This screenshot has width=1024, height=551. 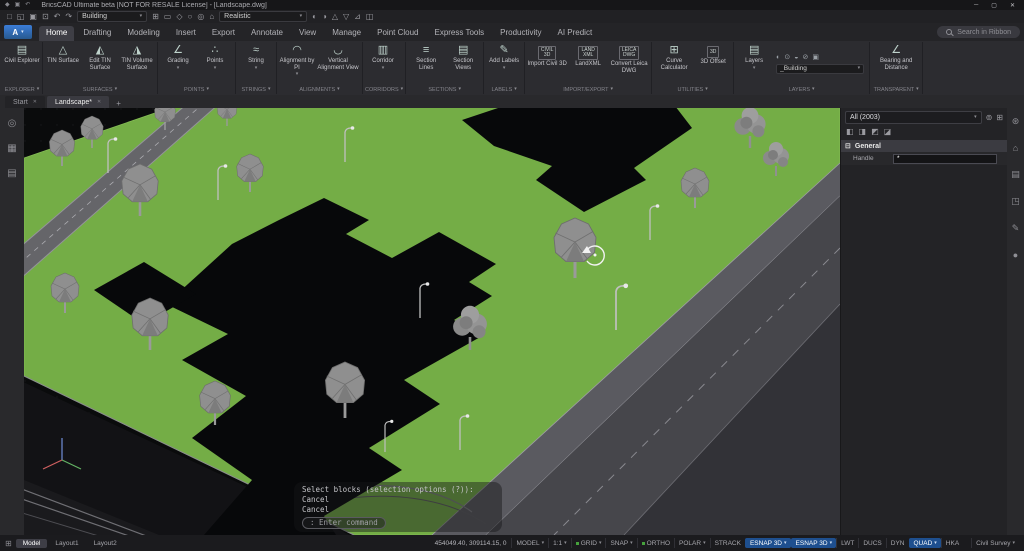 I want to click on toggle-strack: STRACK, so click(x=727, y=543).